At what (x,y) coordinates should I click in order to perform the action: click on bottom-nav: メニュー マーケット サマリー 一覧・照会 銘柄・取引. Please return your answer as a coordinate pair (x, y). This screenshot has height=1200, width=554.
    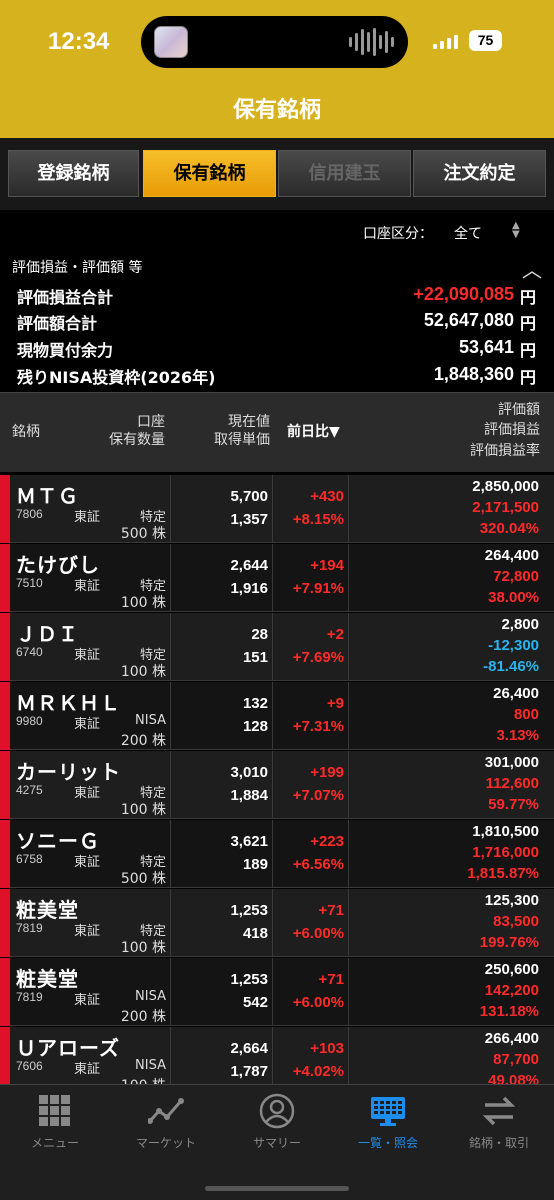
    Looking at the image, I should click on (277, 1142).